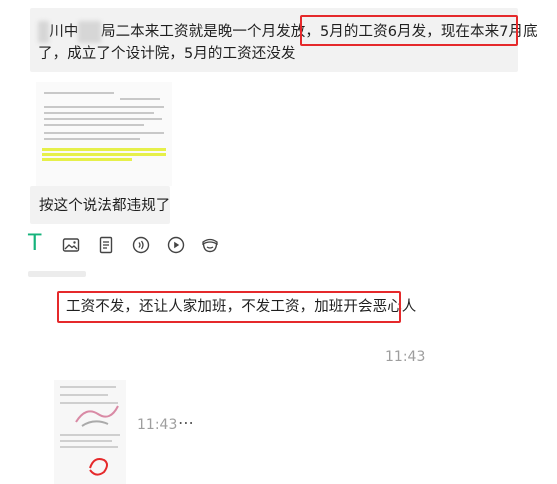 The width and height of the screenshot is (557, 484). Describe the element at coordinates (157, 425) in the screenshot. I see `timestamp-2: 11:43` at that location.